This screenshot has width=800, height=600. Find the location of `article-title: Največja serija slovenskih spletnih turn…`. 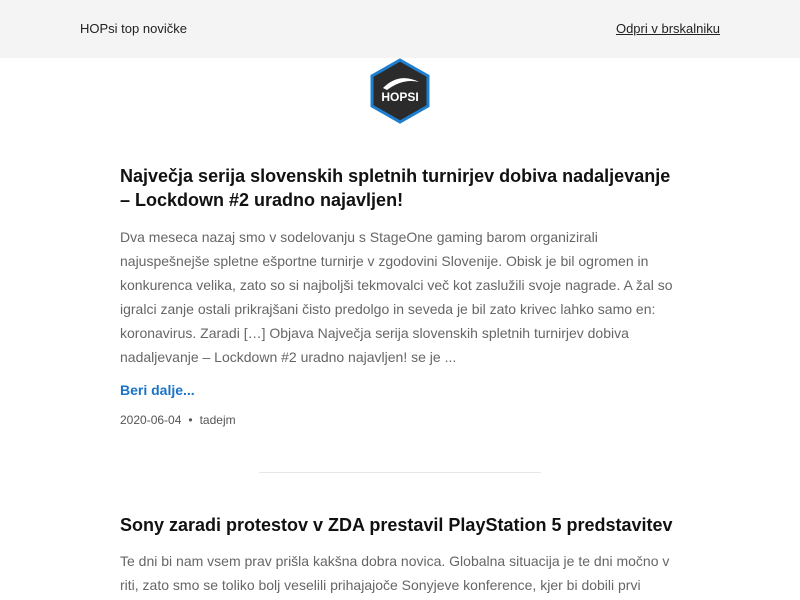

article-title: Največja serija slovenskih spletnih turn… is located at coordinates (400, 188).